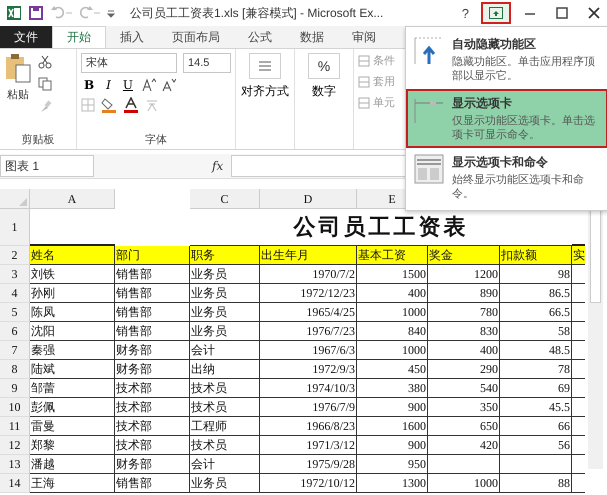 This screenshot has height=495, width=607. Describe the element at coordinates (564, 483) in the screenshot. I see `table-cell: 88` at that location.